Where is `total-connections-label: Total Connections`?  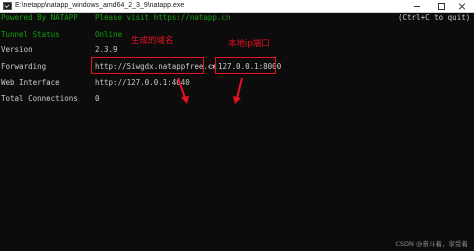
total-connections-label: Total Connections is located at coordinates (39, 98).